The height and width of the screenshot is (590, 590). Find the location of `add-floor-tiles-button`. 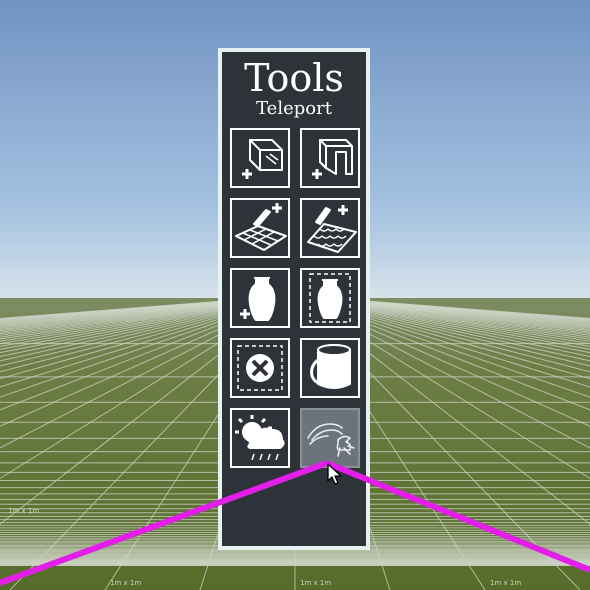

add-floor-tiles-button is located at coordinates (260, 228).